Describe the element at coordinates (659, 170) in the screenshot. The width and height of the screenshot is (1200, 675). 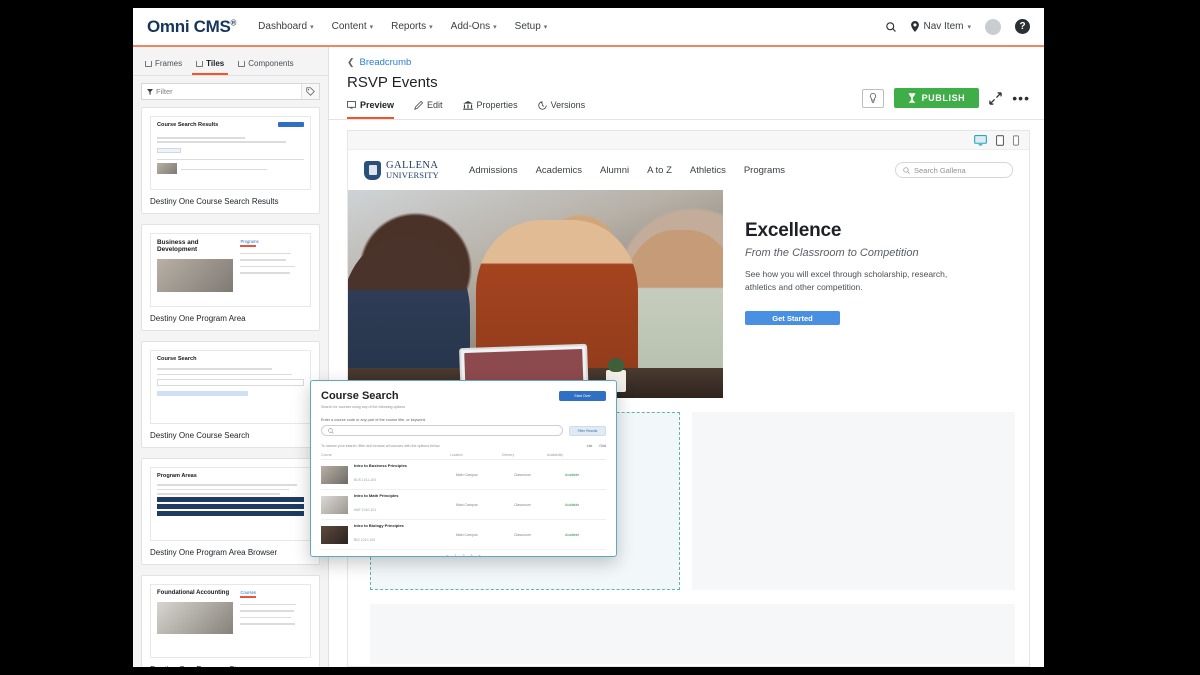
I see `site-menu-a-to-z: A to Z` at that location.